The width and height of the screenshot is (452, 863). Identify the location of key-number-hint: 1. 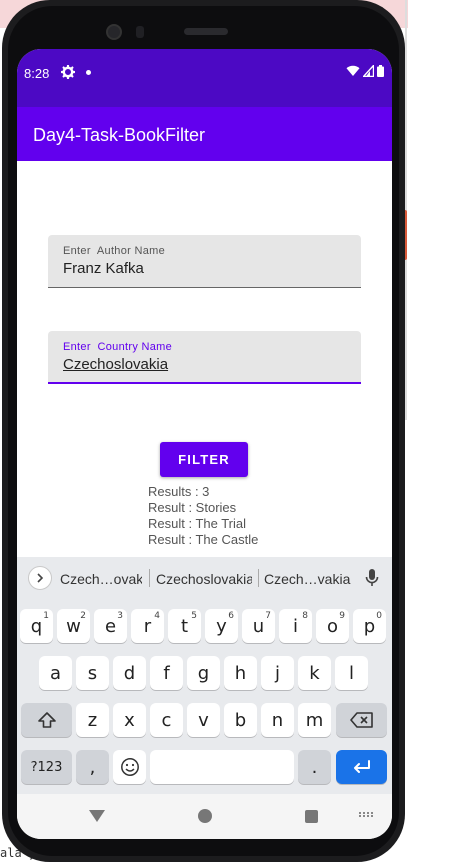
(46, 616).